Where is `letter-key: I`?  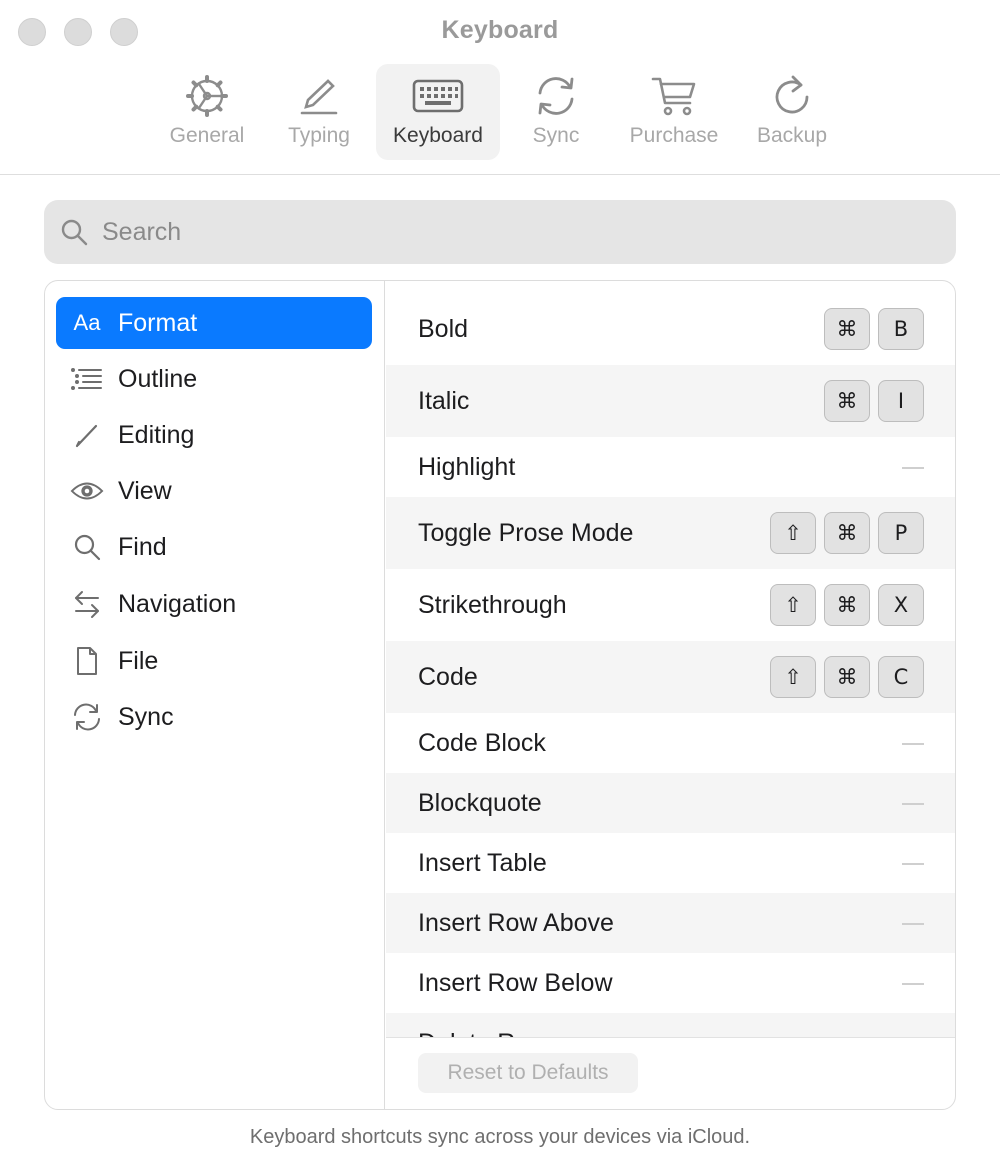
letter-key: I is located at coordinates (901, 401).